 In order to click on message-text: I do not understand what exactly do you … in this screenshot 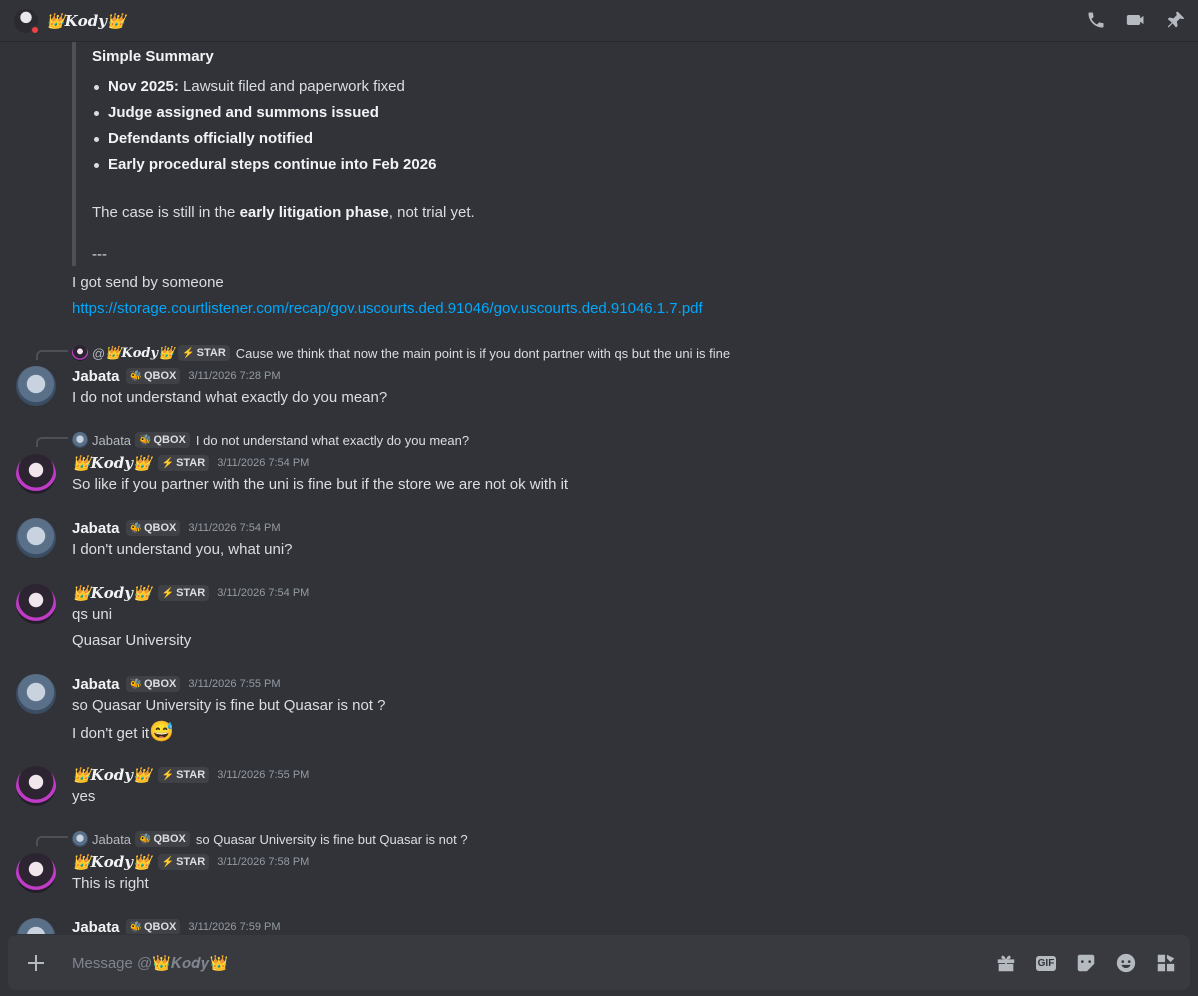, I will do `click(230, 397)`.